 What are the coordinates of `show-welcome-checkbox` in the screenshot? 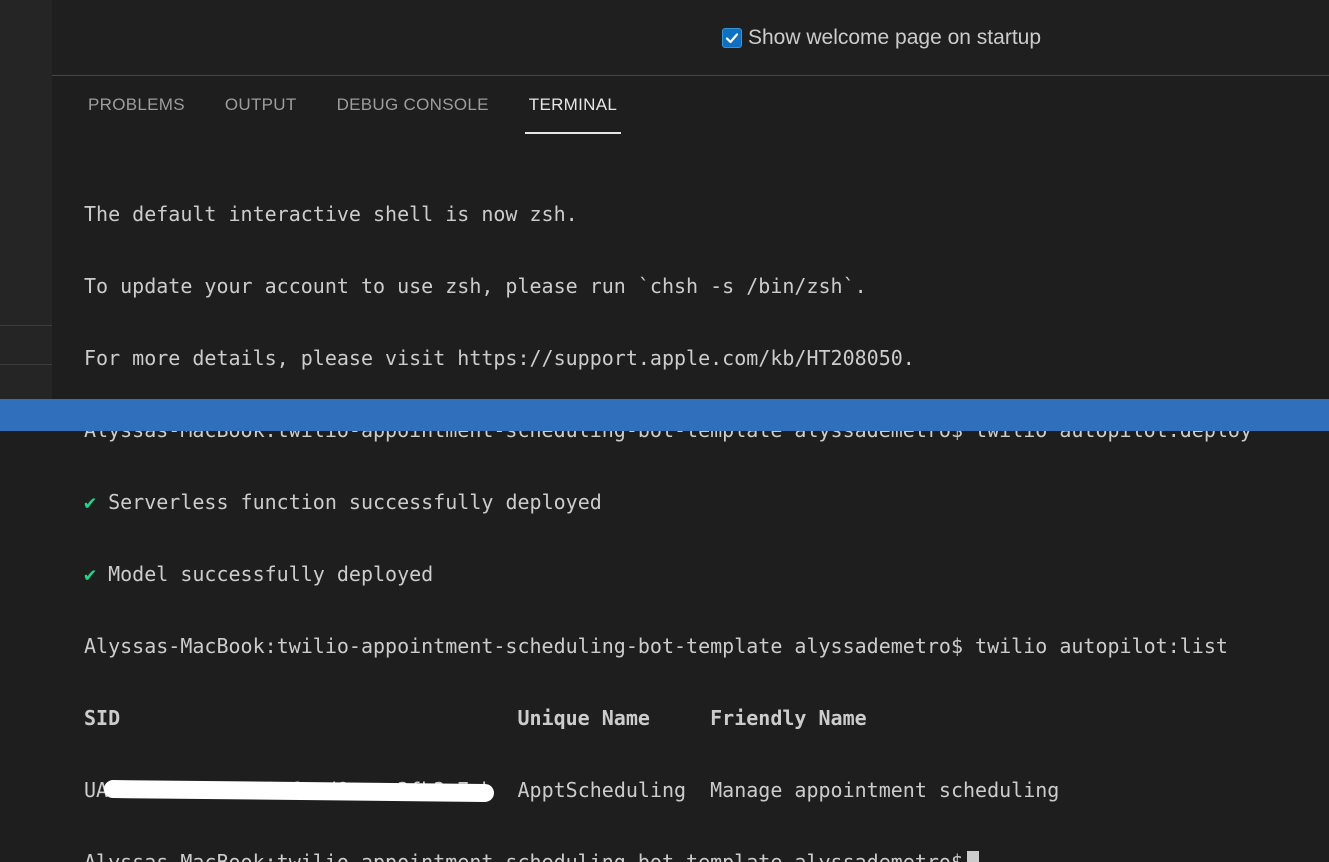 It's located at (732, 38).